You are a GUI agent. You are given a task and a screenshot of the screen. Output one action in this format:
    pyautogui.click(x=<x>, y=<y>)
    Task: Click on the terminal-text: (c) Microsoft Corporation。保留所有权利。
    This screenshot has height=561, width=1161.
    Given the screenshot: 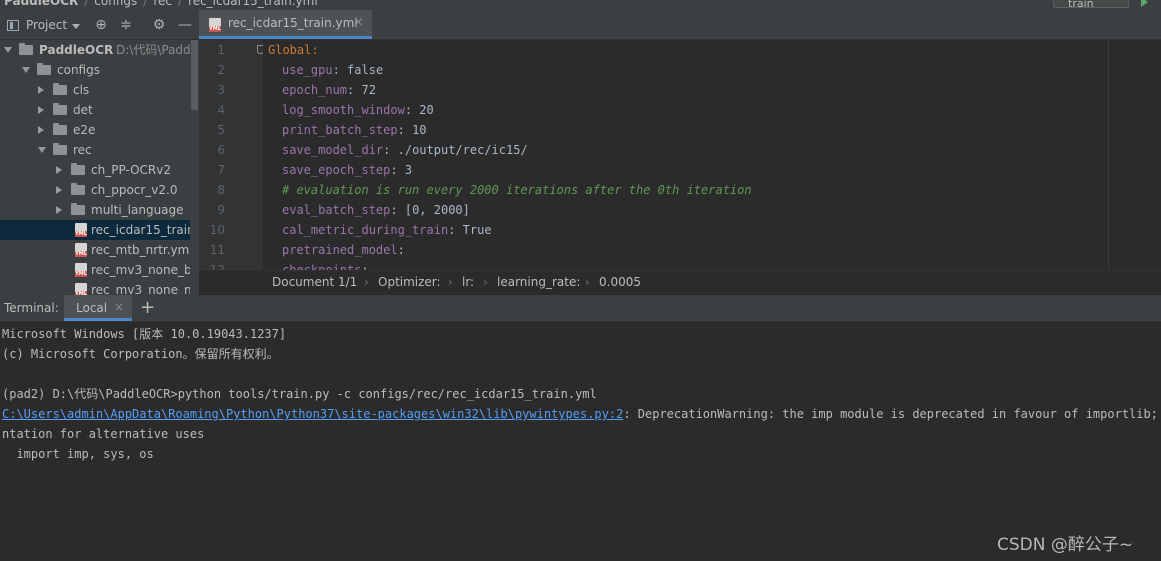 What is the action you would take?
    pyautogui.click(x=140, y=354)
    